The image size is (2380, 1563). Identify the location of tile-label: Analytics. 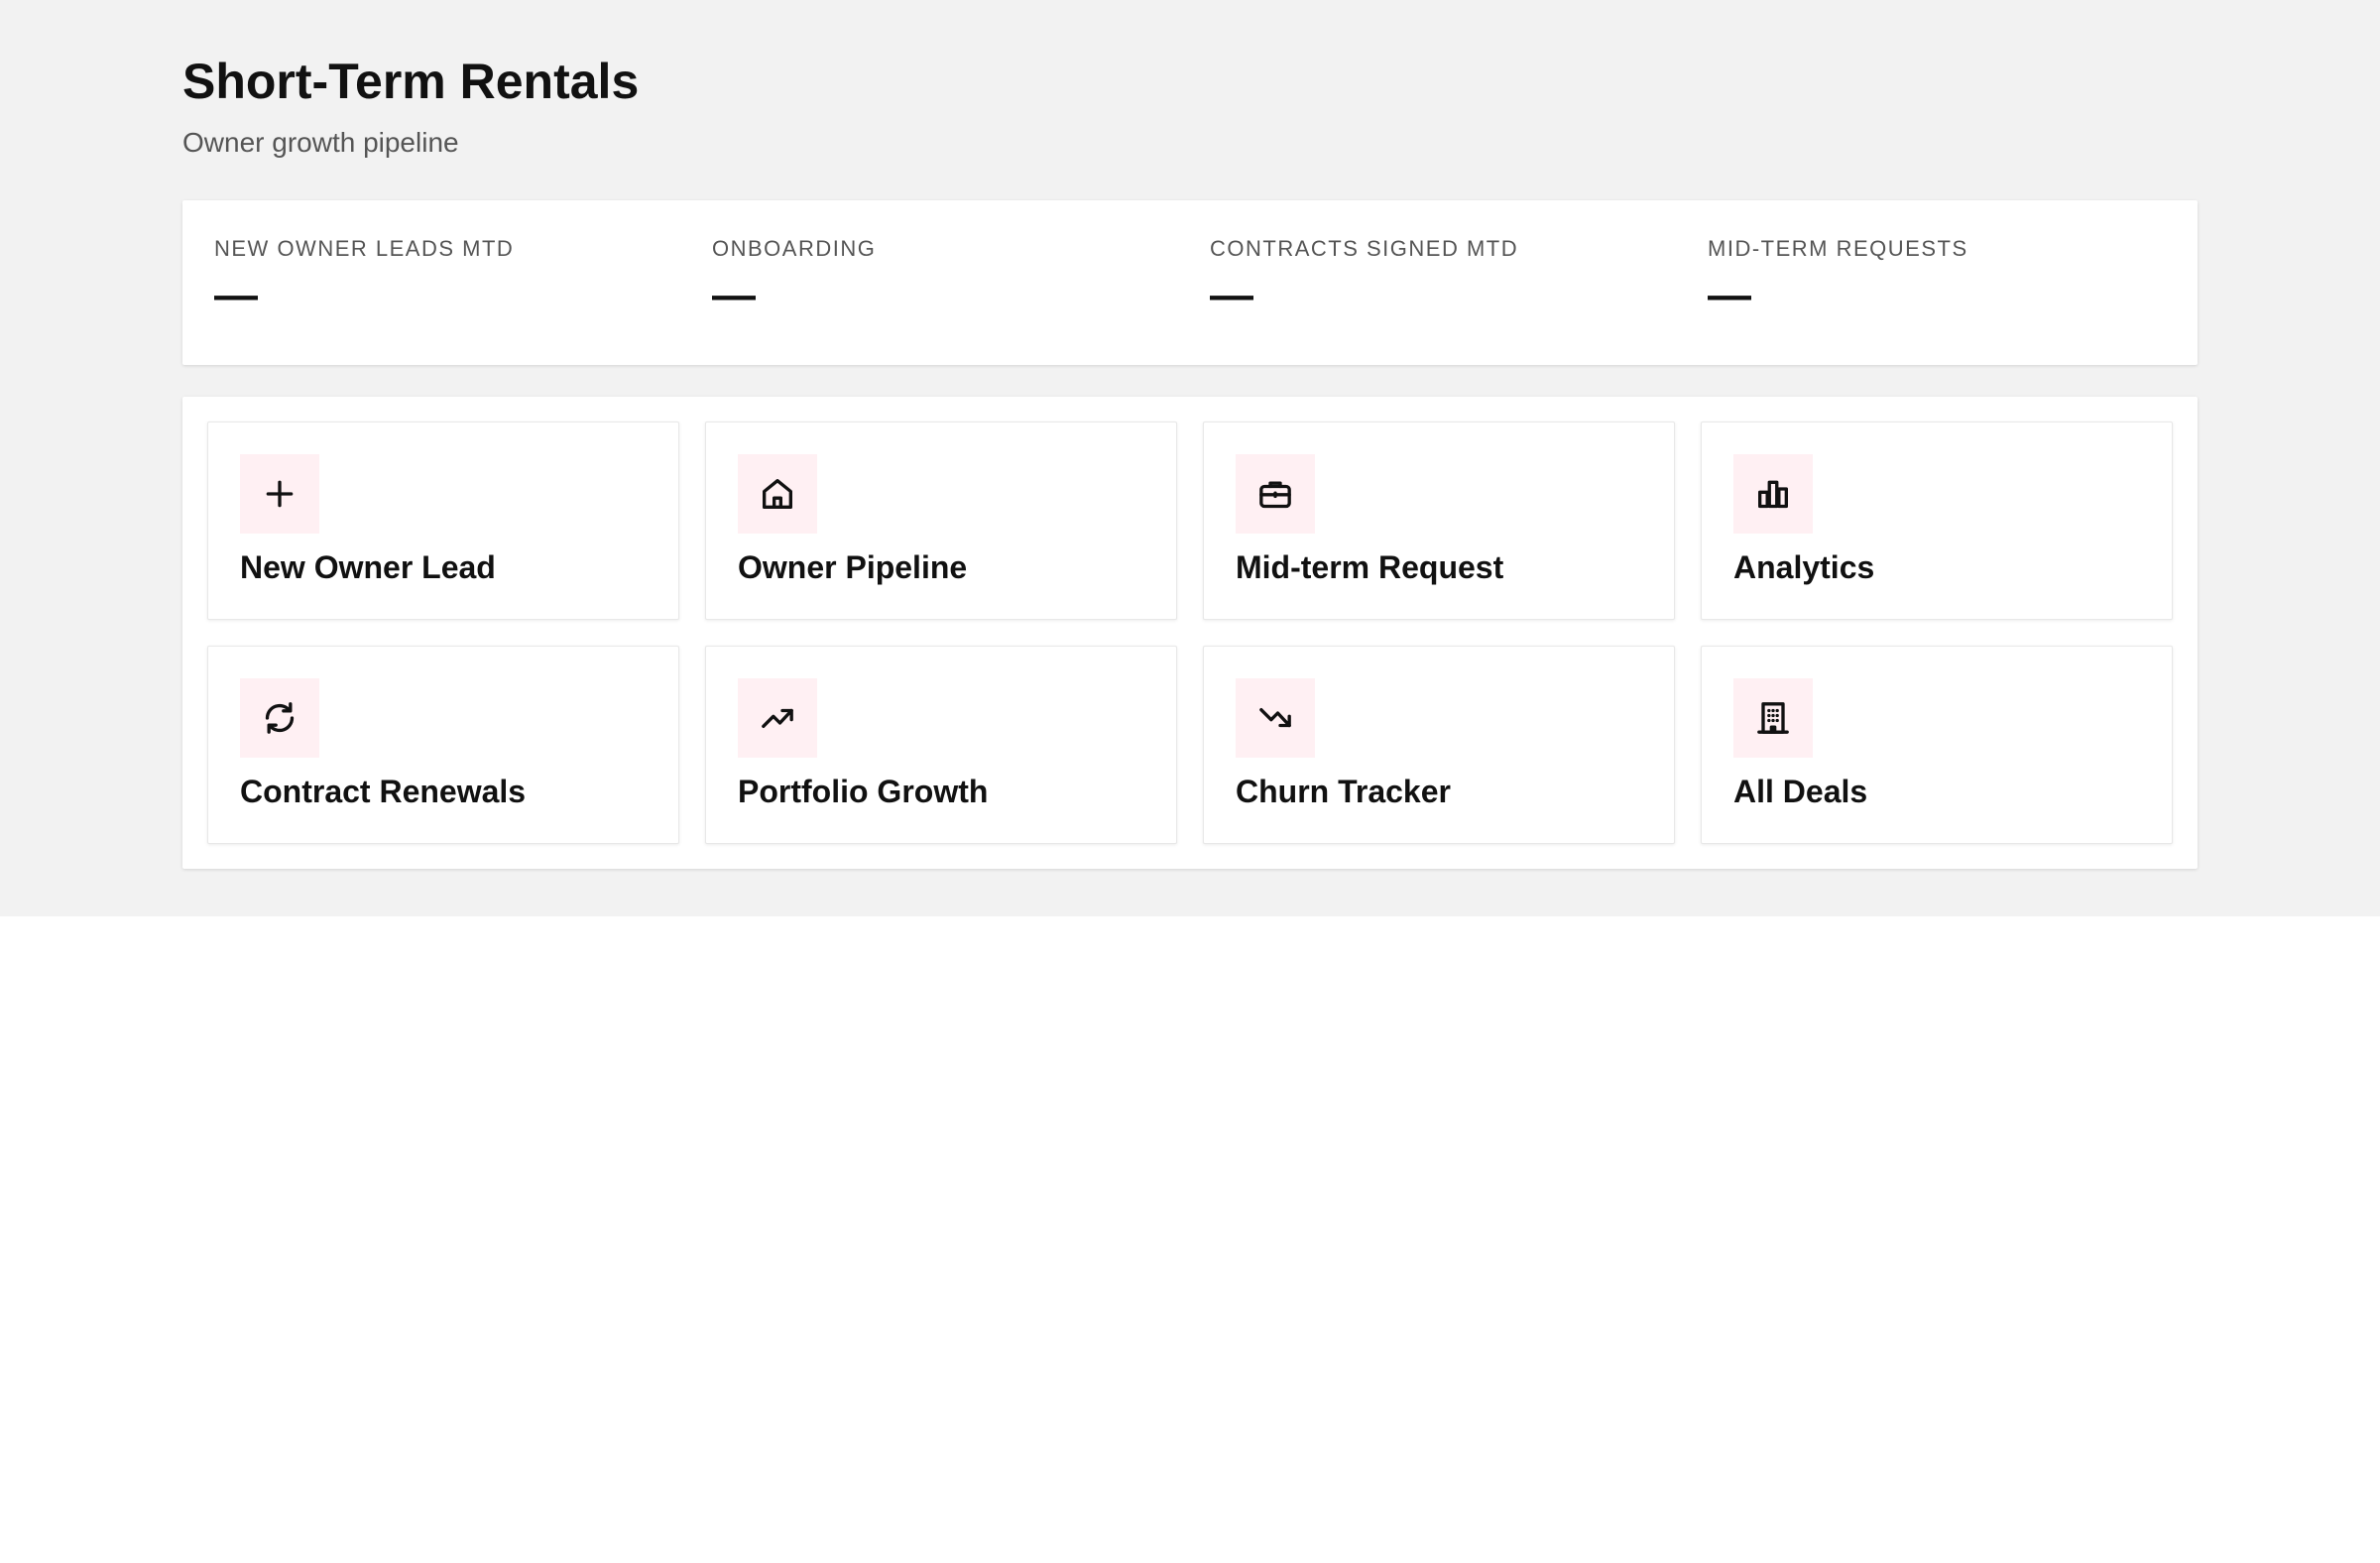
(1804, 567).